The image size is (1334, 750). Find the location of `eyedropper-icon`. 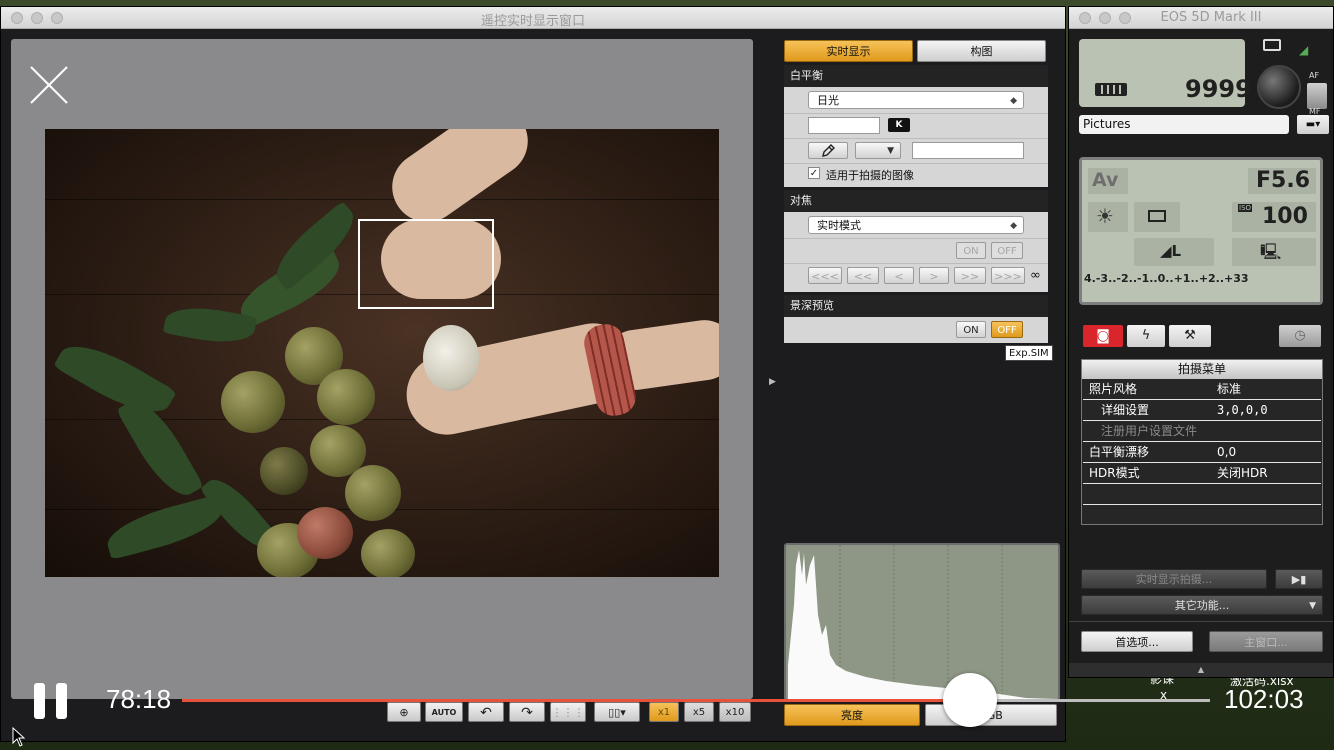

eyedropper-icon is located at coordinates (828, 150).